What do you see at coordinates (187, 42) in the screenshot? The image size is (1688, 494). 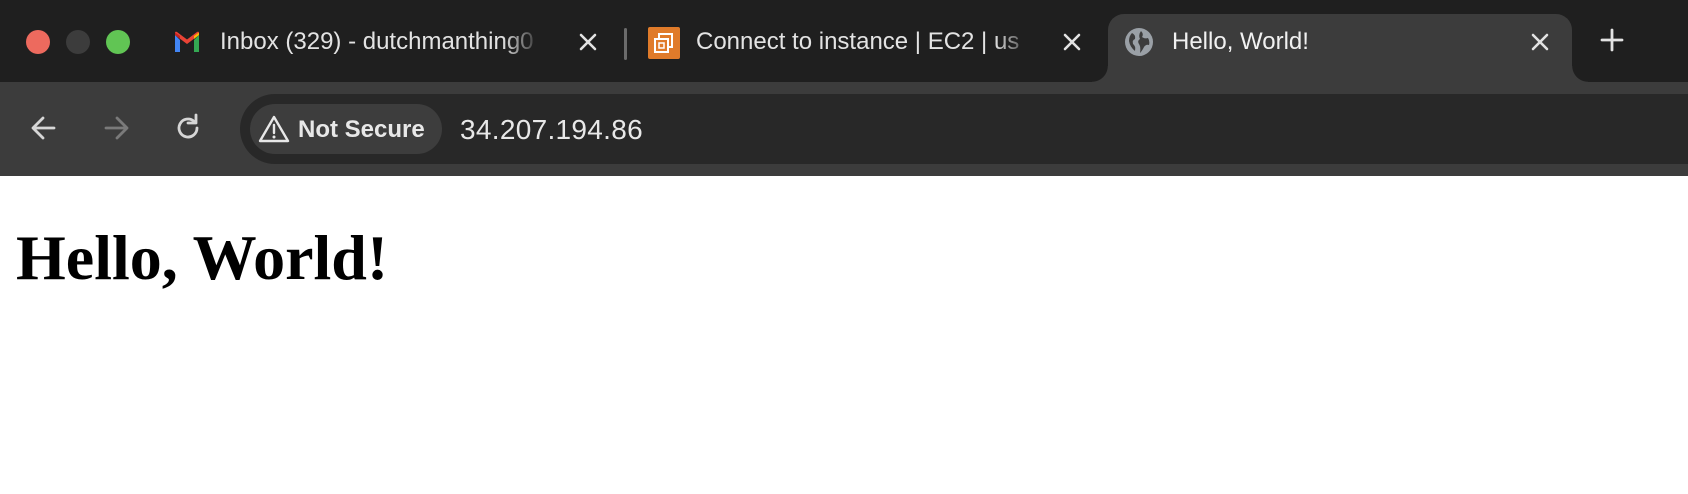 I see `gmail-icon` at bounding box center [187, 42].